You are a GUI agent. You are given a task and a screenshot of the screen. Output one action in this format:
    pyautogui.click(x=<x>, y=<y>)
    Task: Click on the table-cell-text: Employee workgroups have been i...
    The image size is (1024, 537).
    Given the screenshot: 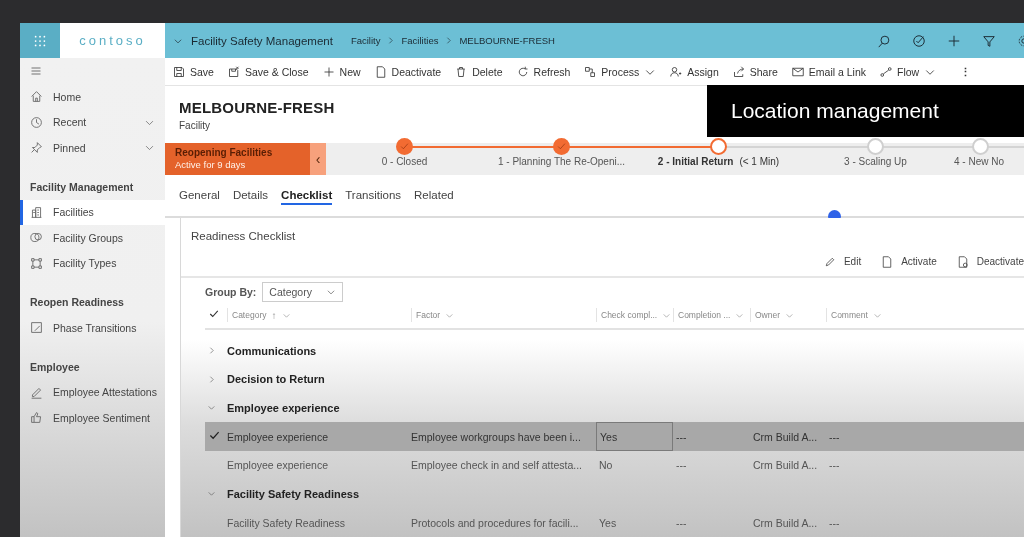 What is the action you would take?
    pyautogui.click(x=496, y=437)
    